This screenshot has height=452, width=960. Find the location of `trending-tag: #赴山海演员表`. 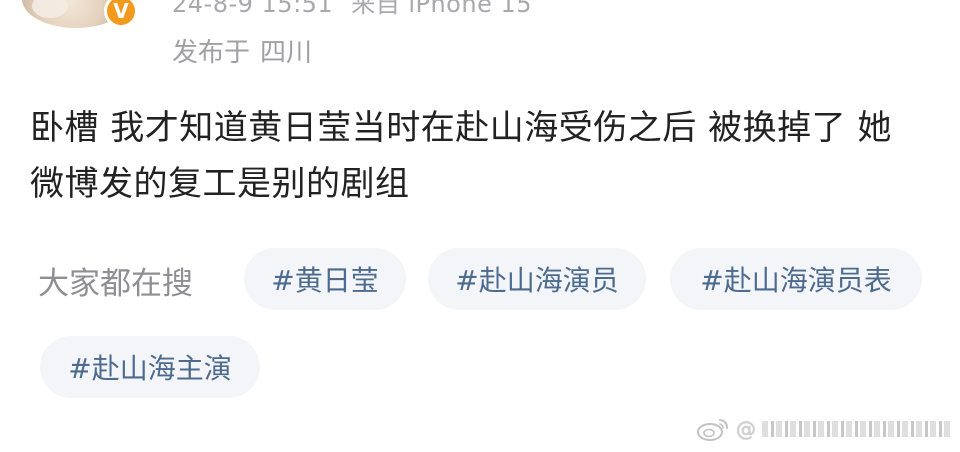

trending-tag: #赴山海演员表 is located at coordinates (796, 279).